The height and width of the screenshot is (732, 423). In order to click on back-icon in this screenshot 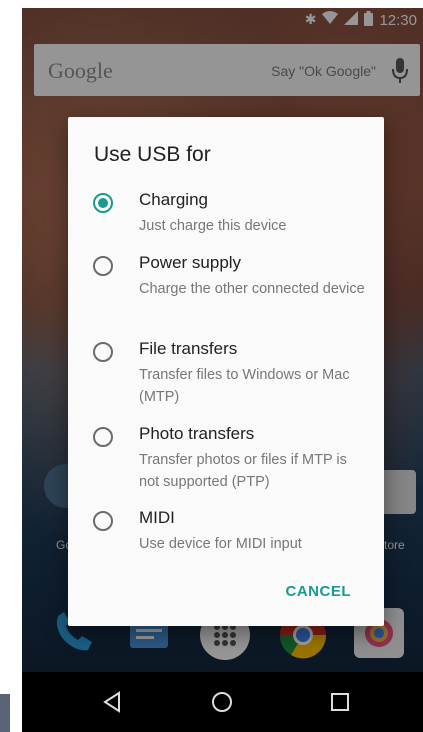, I will do `click(111, 702)`.